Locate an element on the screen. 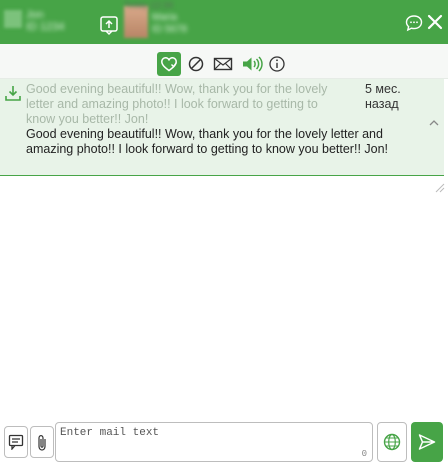 The image size is (448, 471). globe-icon is located at coordinates (392, 442).